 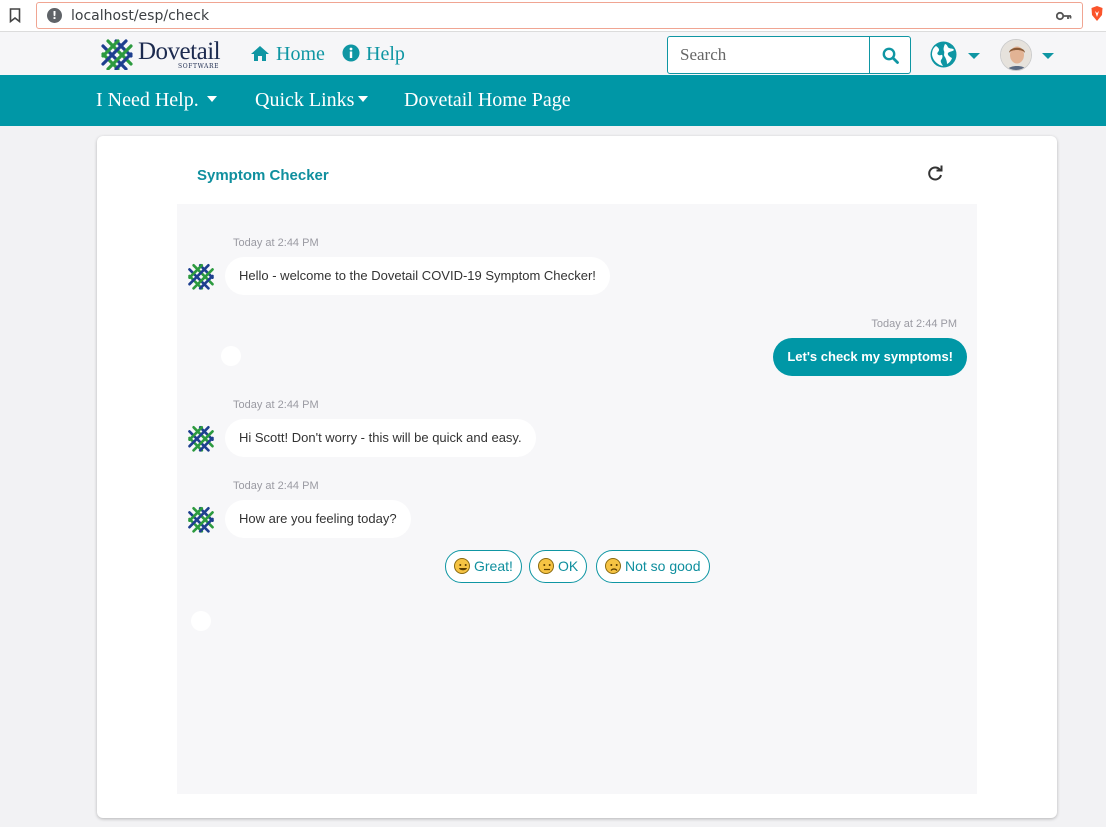 I want to click on search-icon, so click(x=890, y=55).